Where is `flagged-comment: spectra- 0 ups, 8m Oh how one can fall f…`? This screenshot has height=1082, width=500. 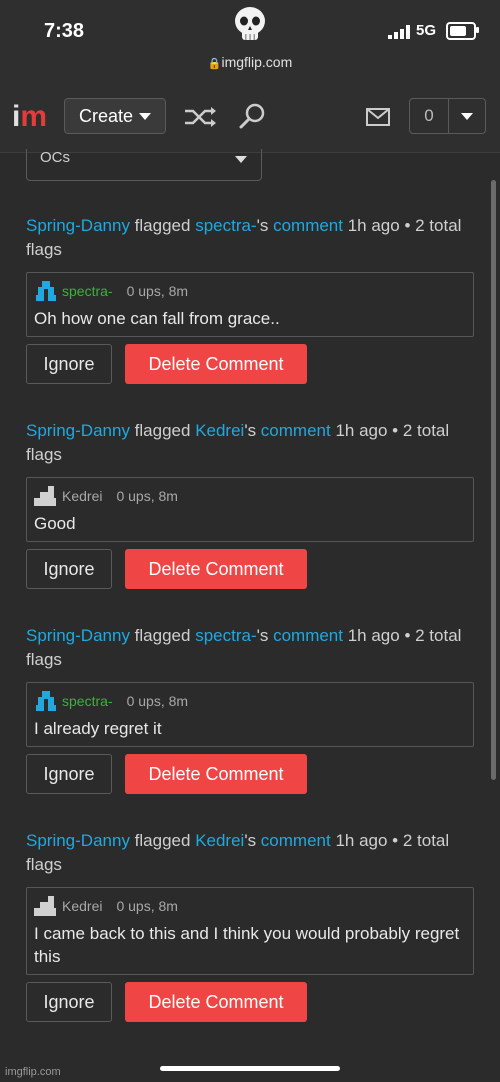
flagged-comment: spectra- 0 ups, 8m Oh how one can fall f… is located at coordinates (250, 304).